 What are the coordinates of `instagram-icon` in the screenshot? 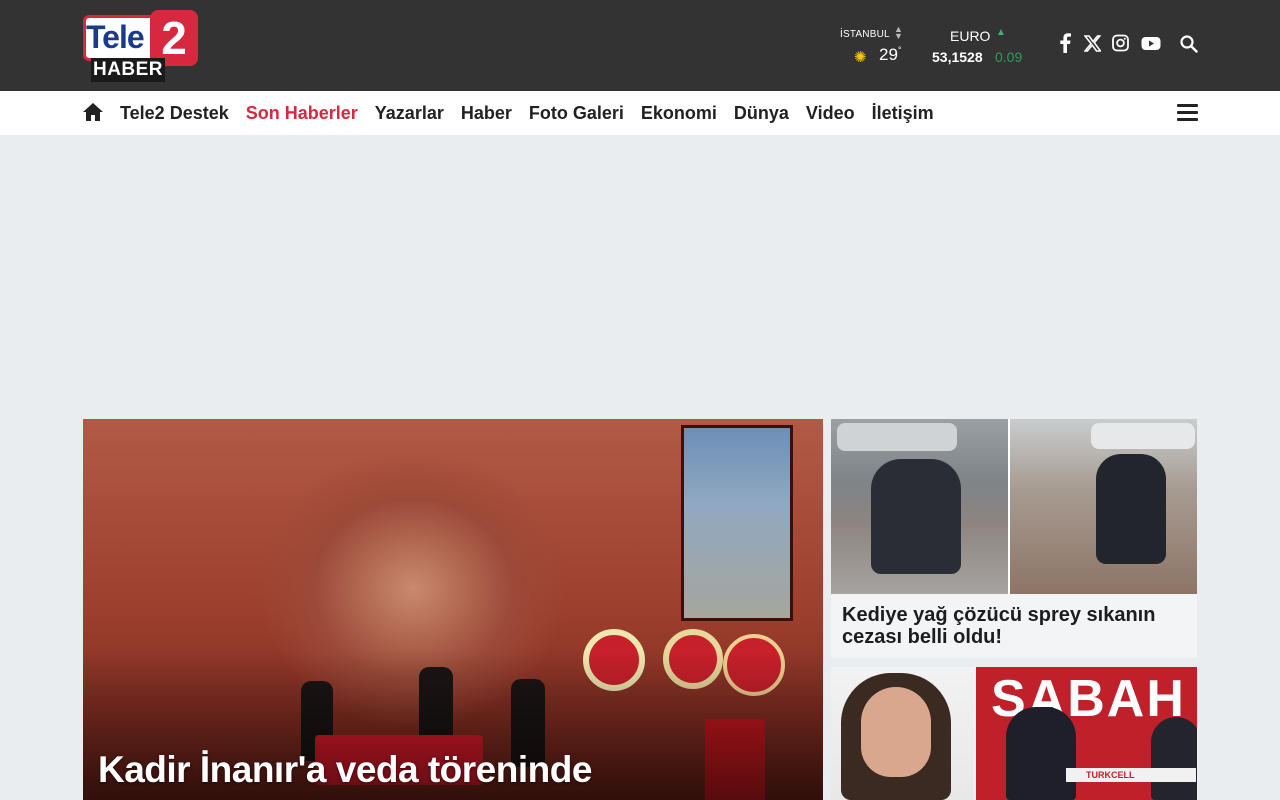 It's located at (1121, 44).